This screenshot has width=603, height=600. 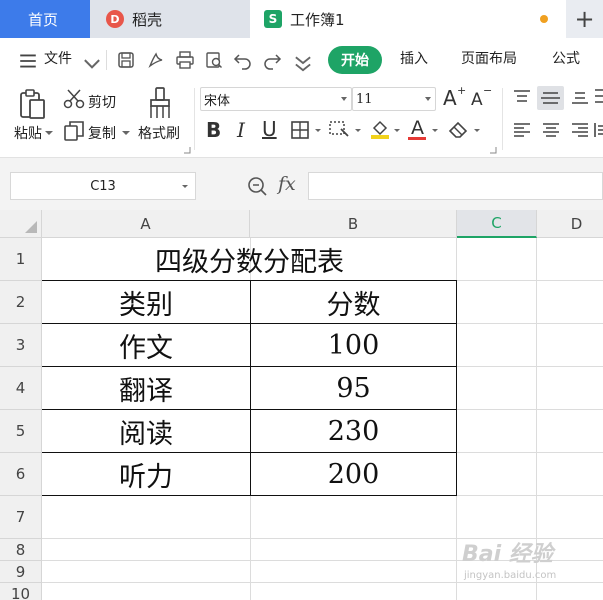 I want to click on zoom-search-icon, so click(x=258, y=186).